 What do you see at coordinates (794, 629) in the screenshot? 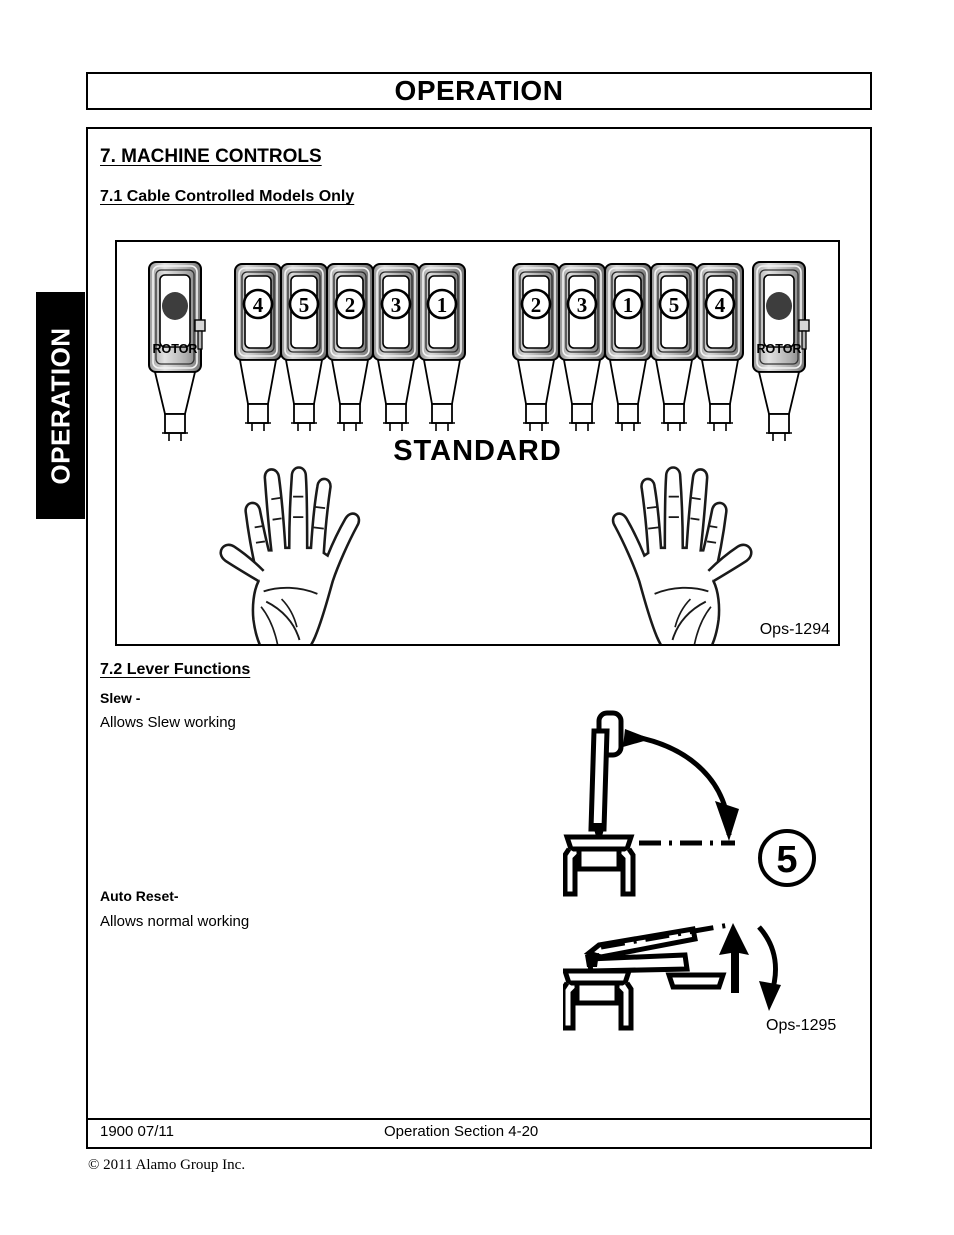
I see `figure-caption-ops-1294: Ops-1294` at bounding box center [794, 629].